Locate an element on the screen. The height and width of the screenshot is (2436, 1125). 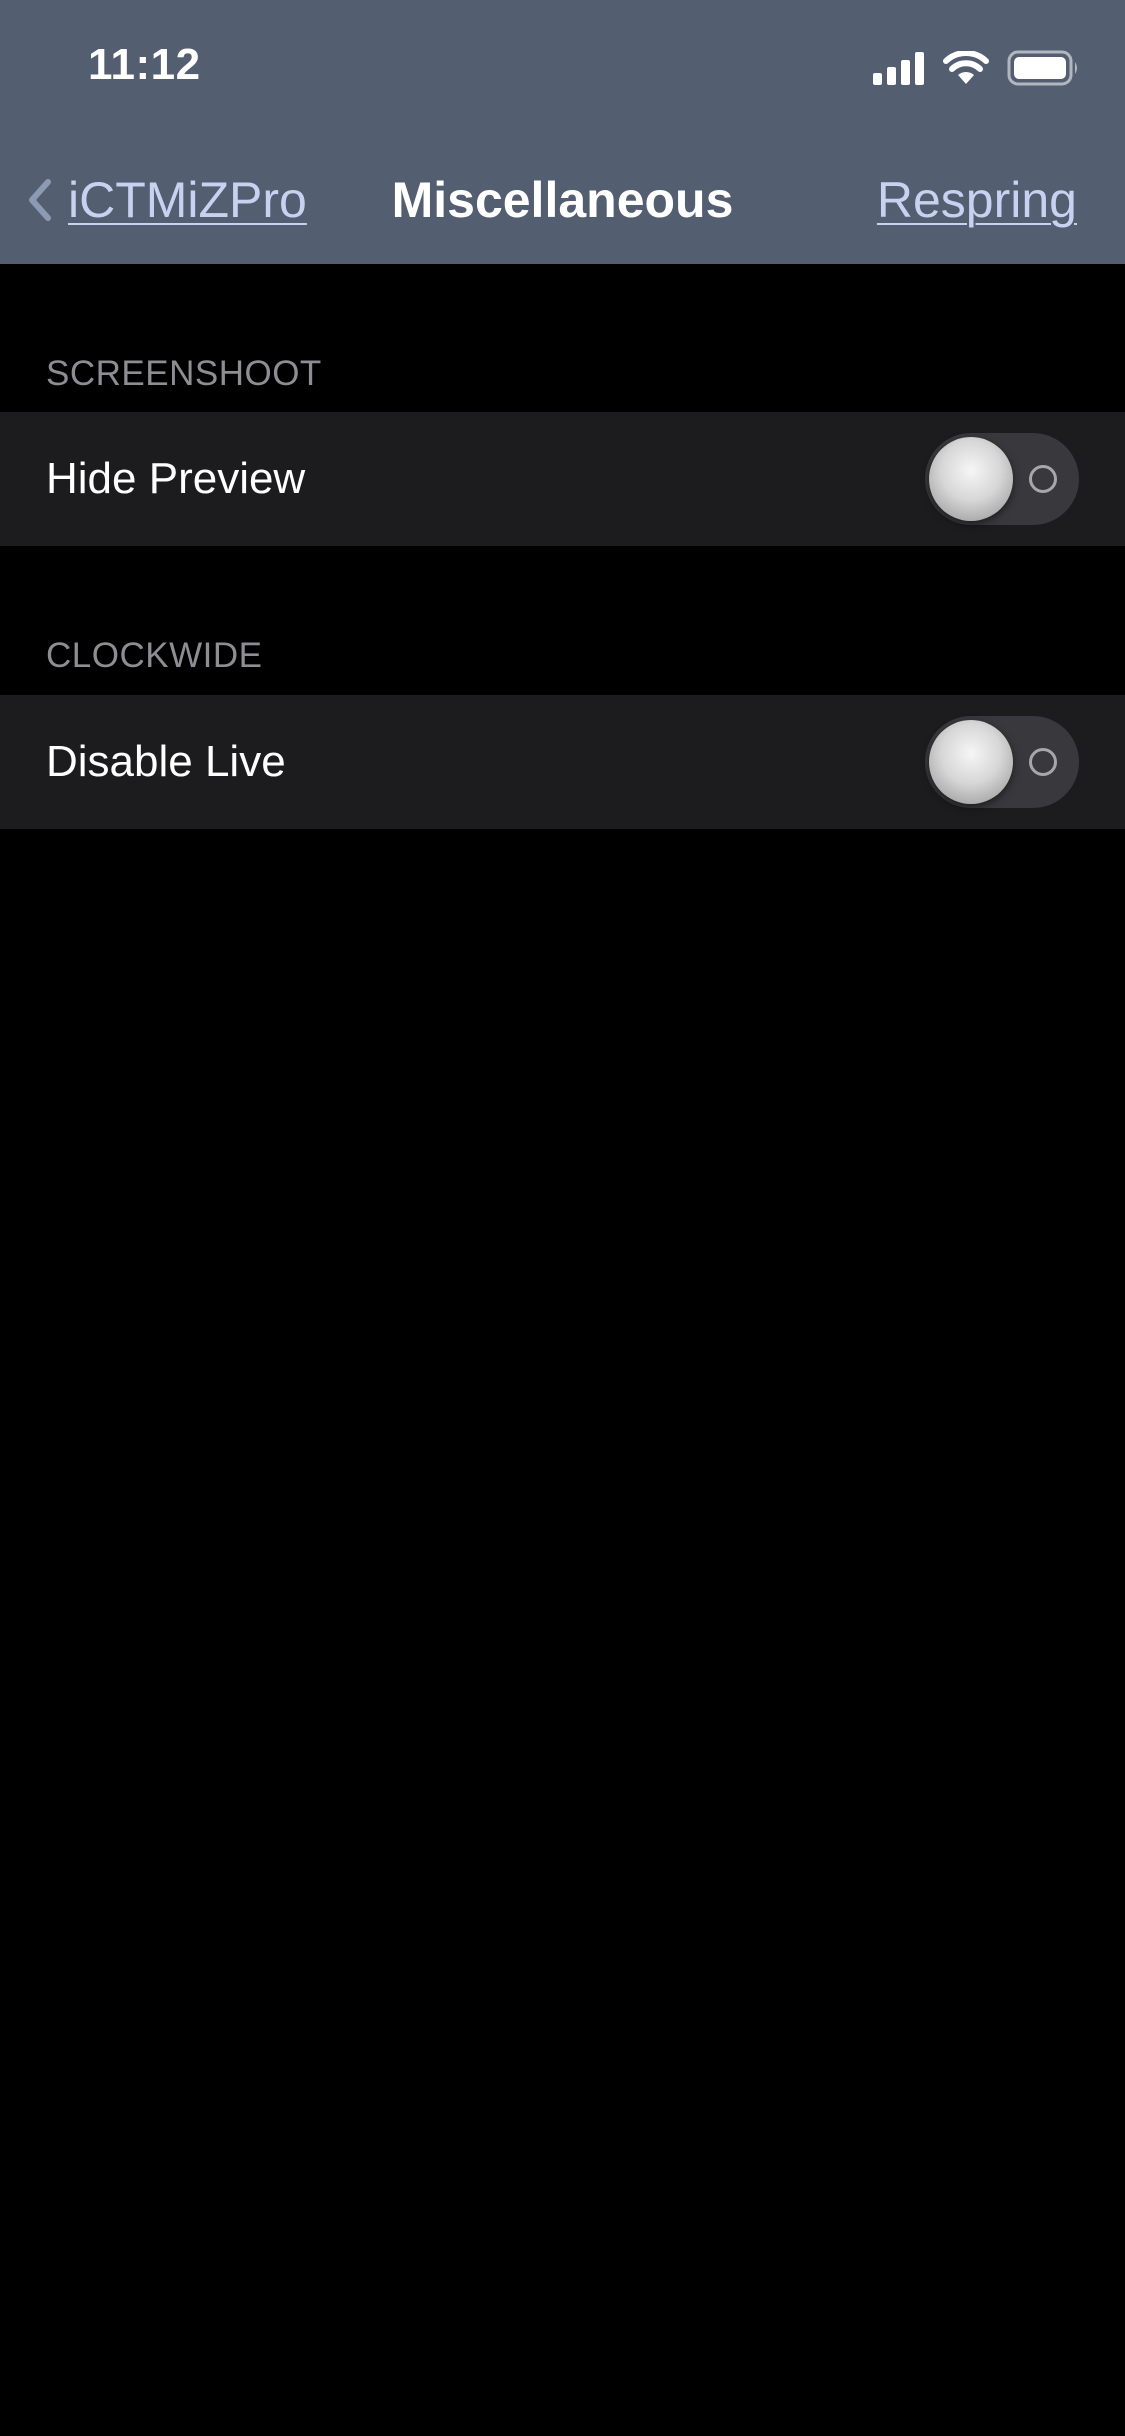
row-label: Hide Preview is located at coordinates (176, 478).